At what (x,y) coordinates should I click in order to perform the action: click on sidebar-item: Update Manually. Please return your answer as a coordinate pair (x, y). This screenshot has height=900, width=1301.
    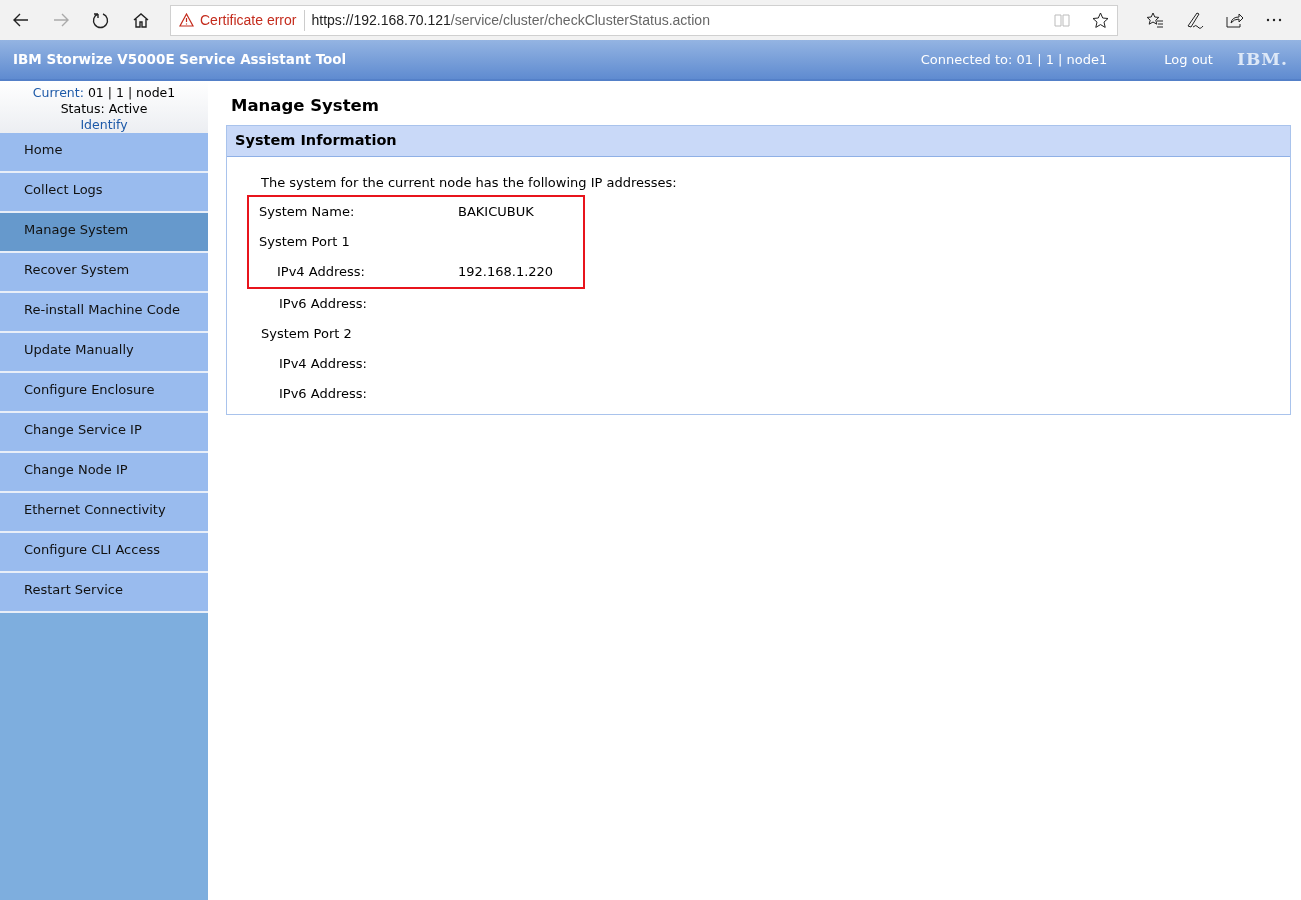
    Looking at the image, I should click on (104, 353).